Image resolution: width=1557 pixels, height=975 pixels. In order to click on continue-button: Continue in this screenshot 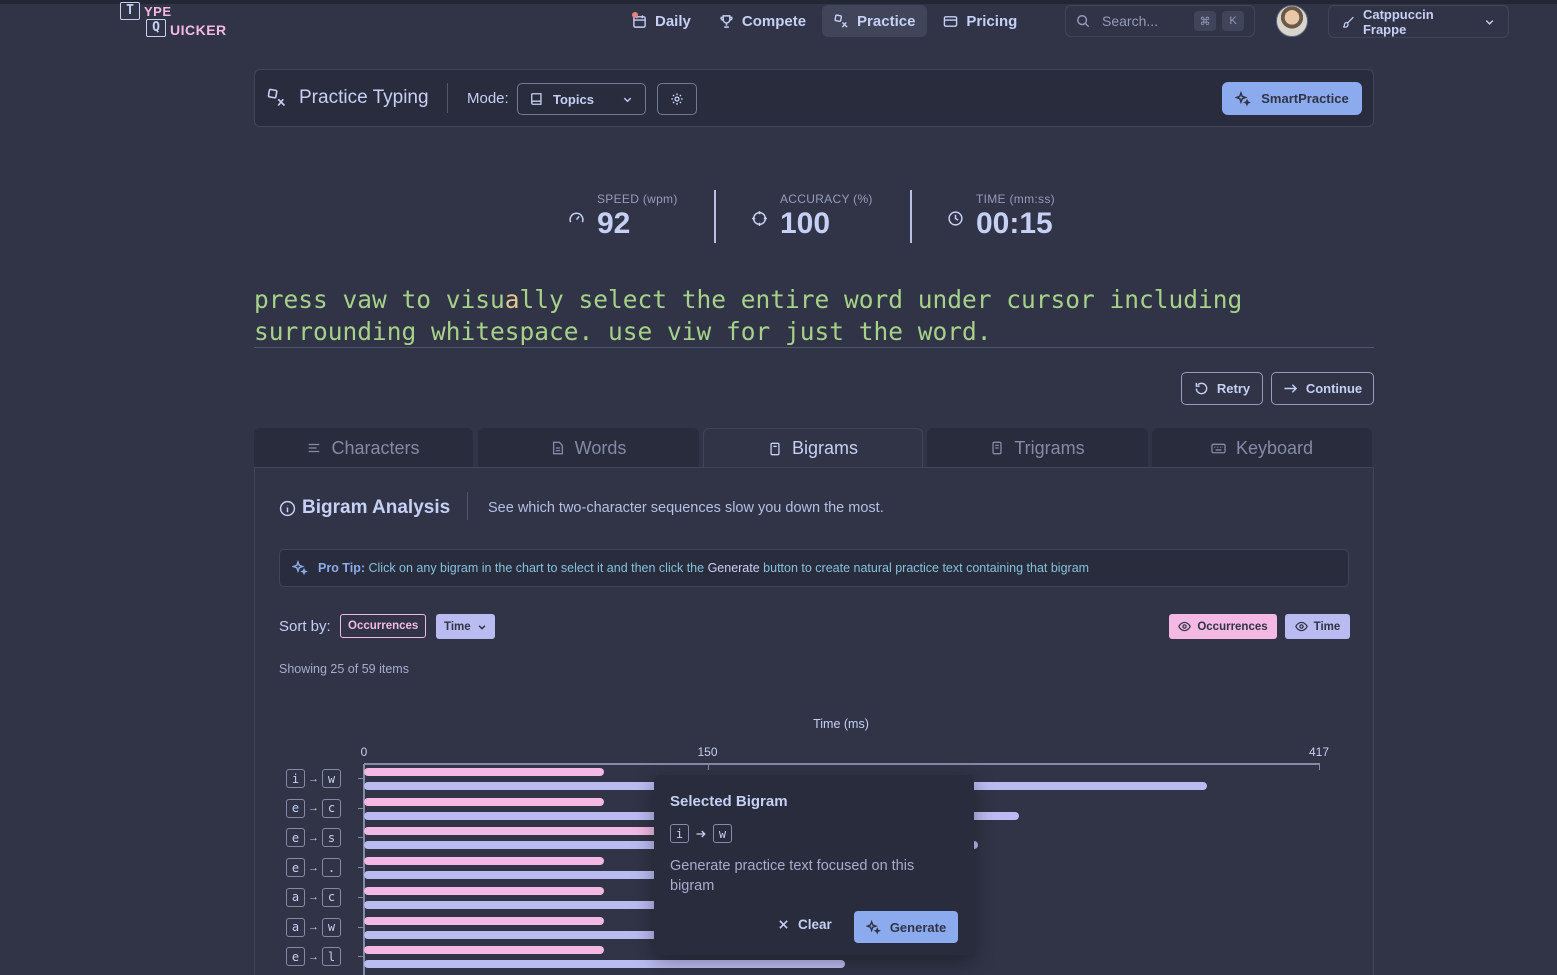, I will do `click(1322, 388)`.